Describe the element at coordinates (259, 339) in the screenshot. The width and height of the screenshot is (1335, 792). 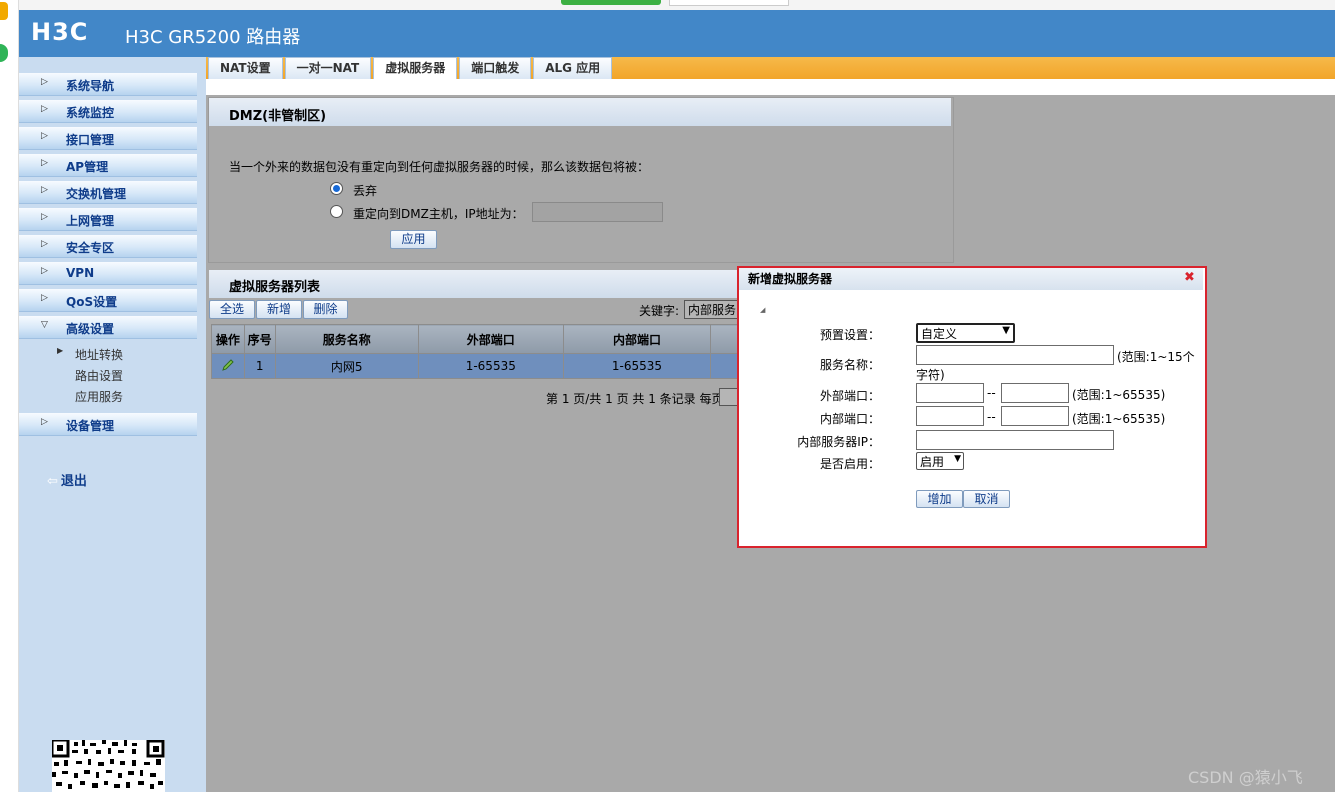
I see `col-header-index: 序号` at that location.